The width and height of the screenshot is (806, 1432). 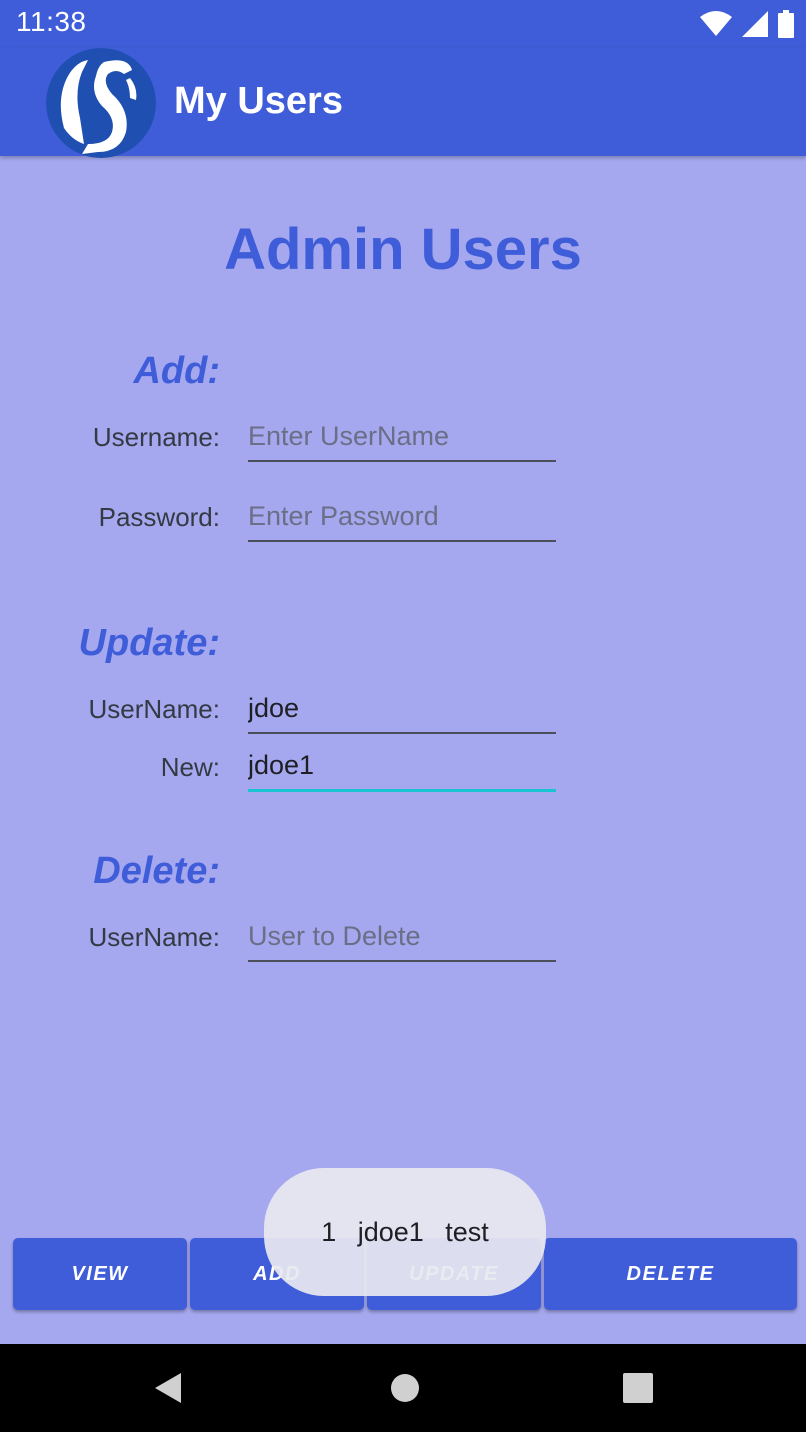 What do you see at coordinates (402, 520) in the screenshot?
I see `add-password-input` at bounding box center [402, 520].